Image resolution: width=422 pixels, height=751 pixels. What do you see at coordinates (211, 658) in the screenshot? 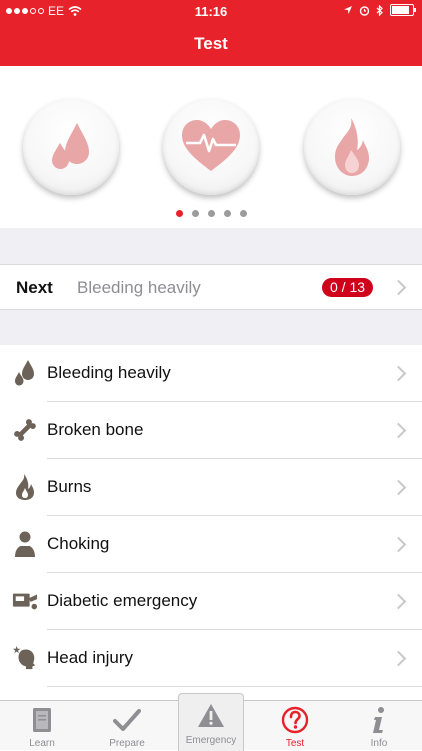
I see `list-item: Head injury` at bounding box center [211, 658].